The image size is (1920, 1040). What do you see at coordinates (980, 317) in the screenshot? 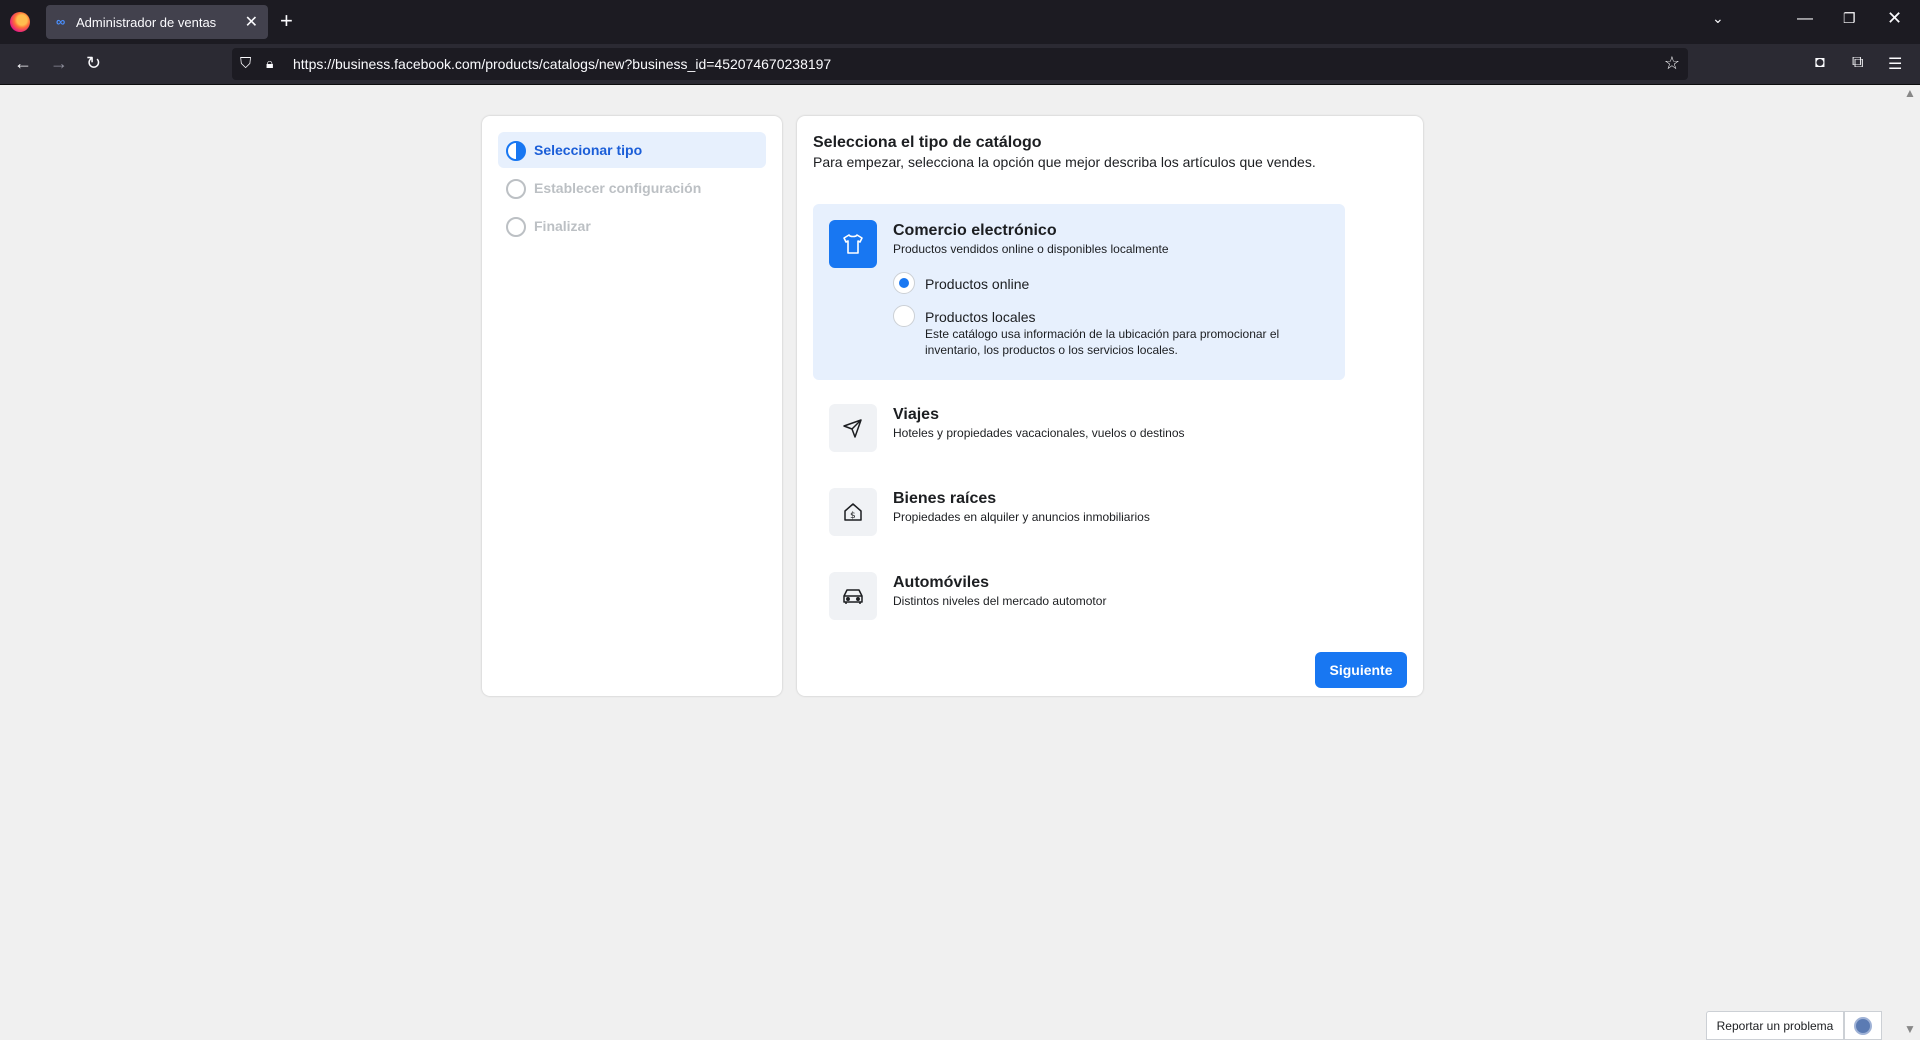
I see `radio-label: Productos locales` at bounding box center [980, 317].